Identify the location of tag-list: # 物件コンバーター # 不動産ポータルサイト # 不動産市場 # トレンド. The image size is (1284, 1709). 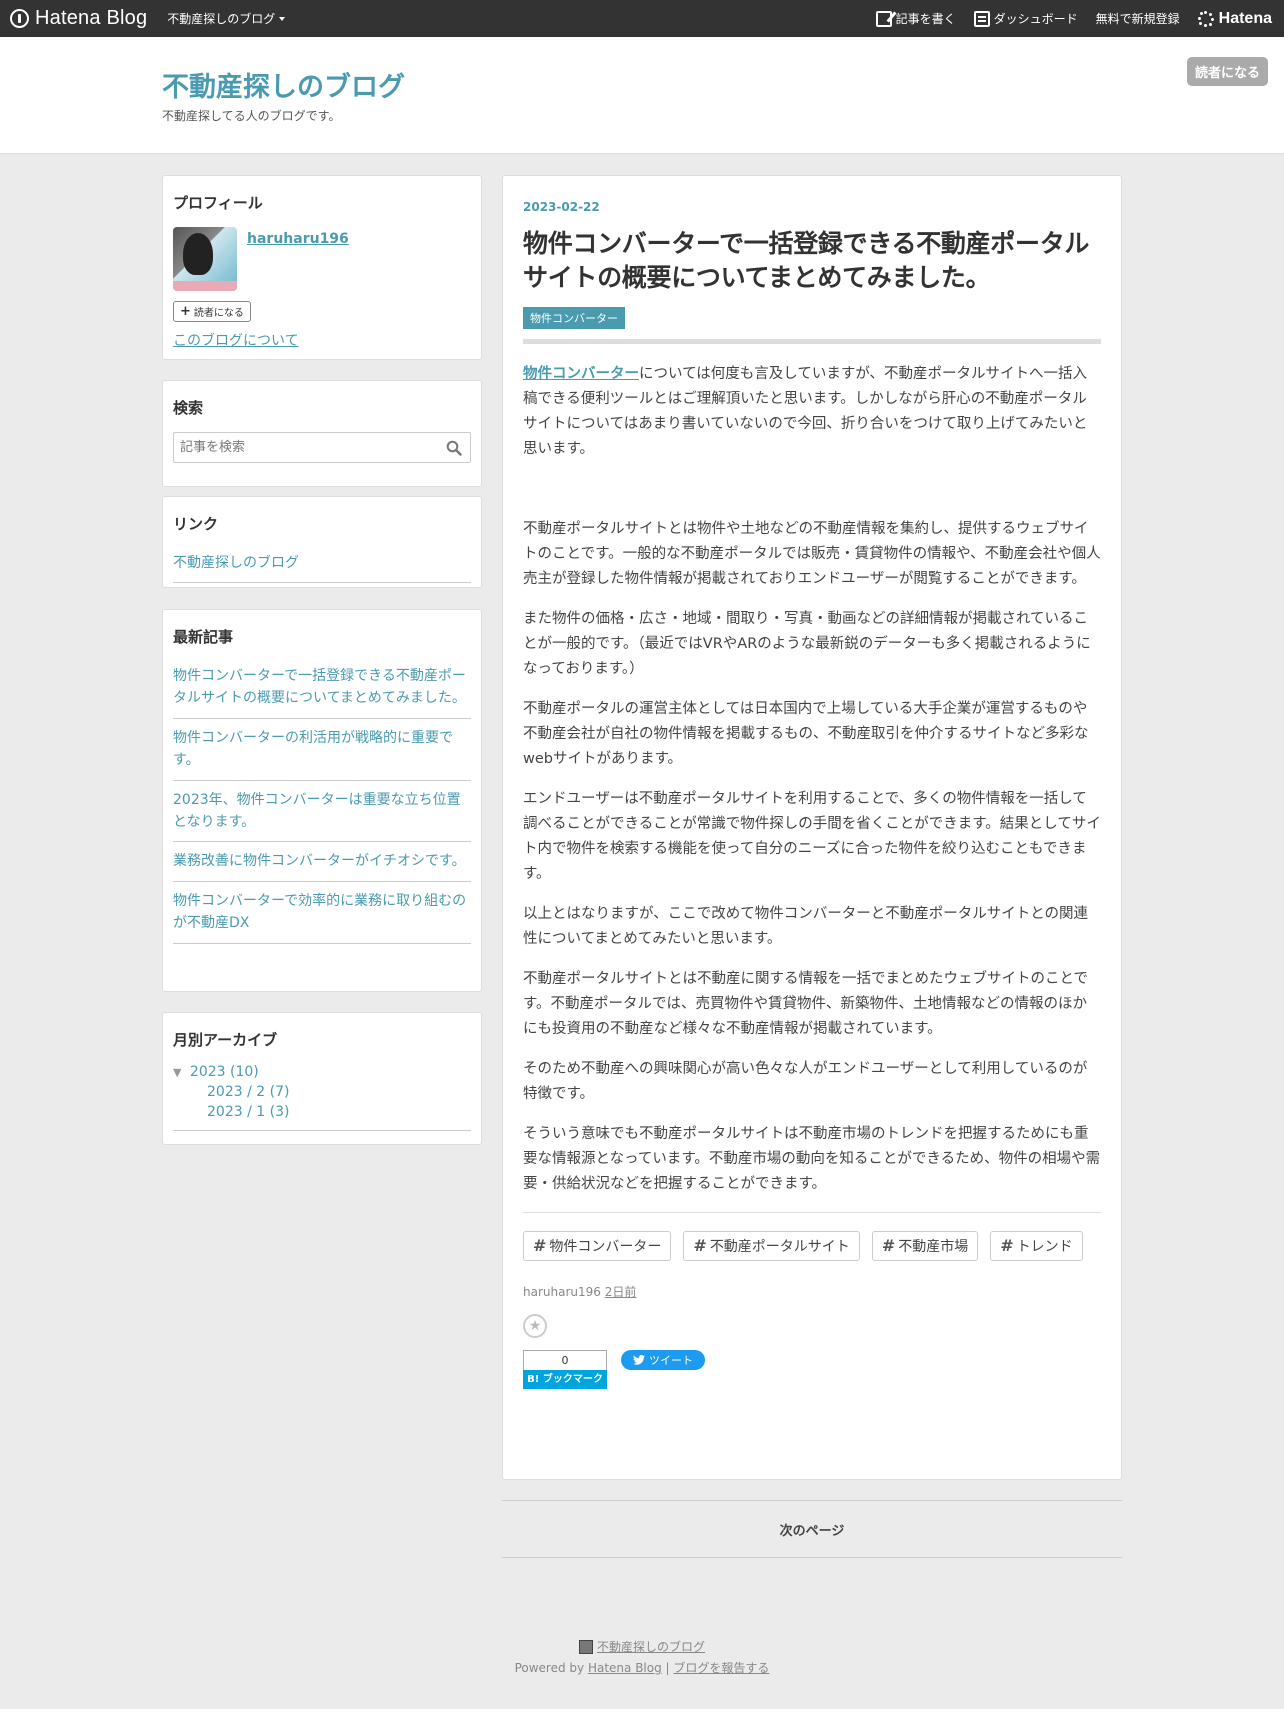
(812, 1245).